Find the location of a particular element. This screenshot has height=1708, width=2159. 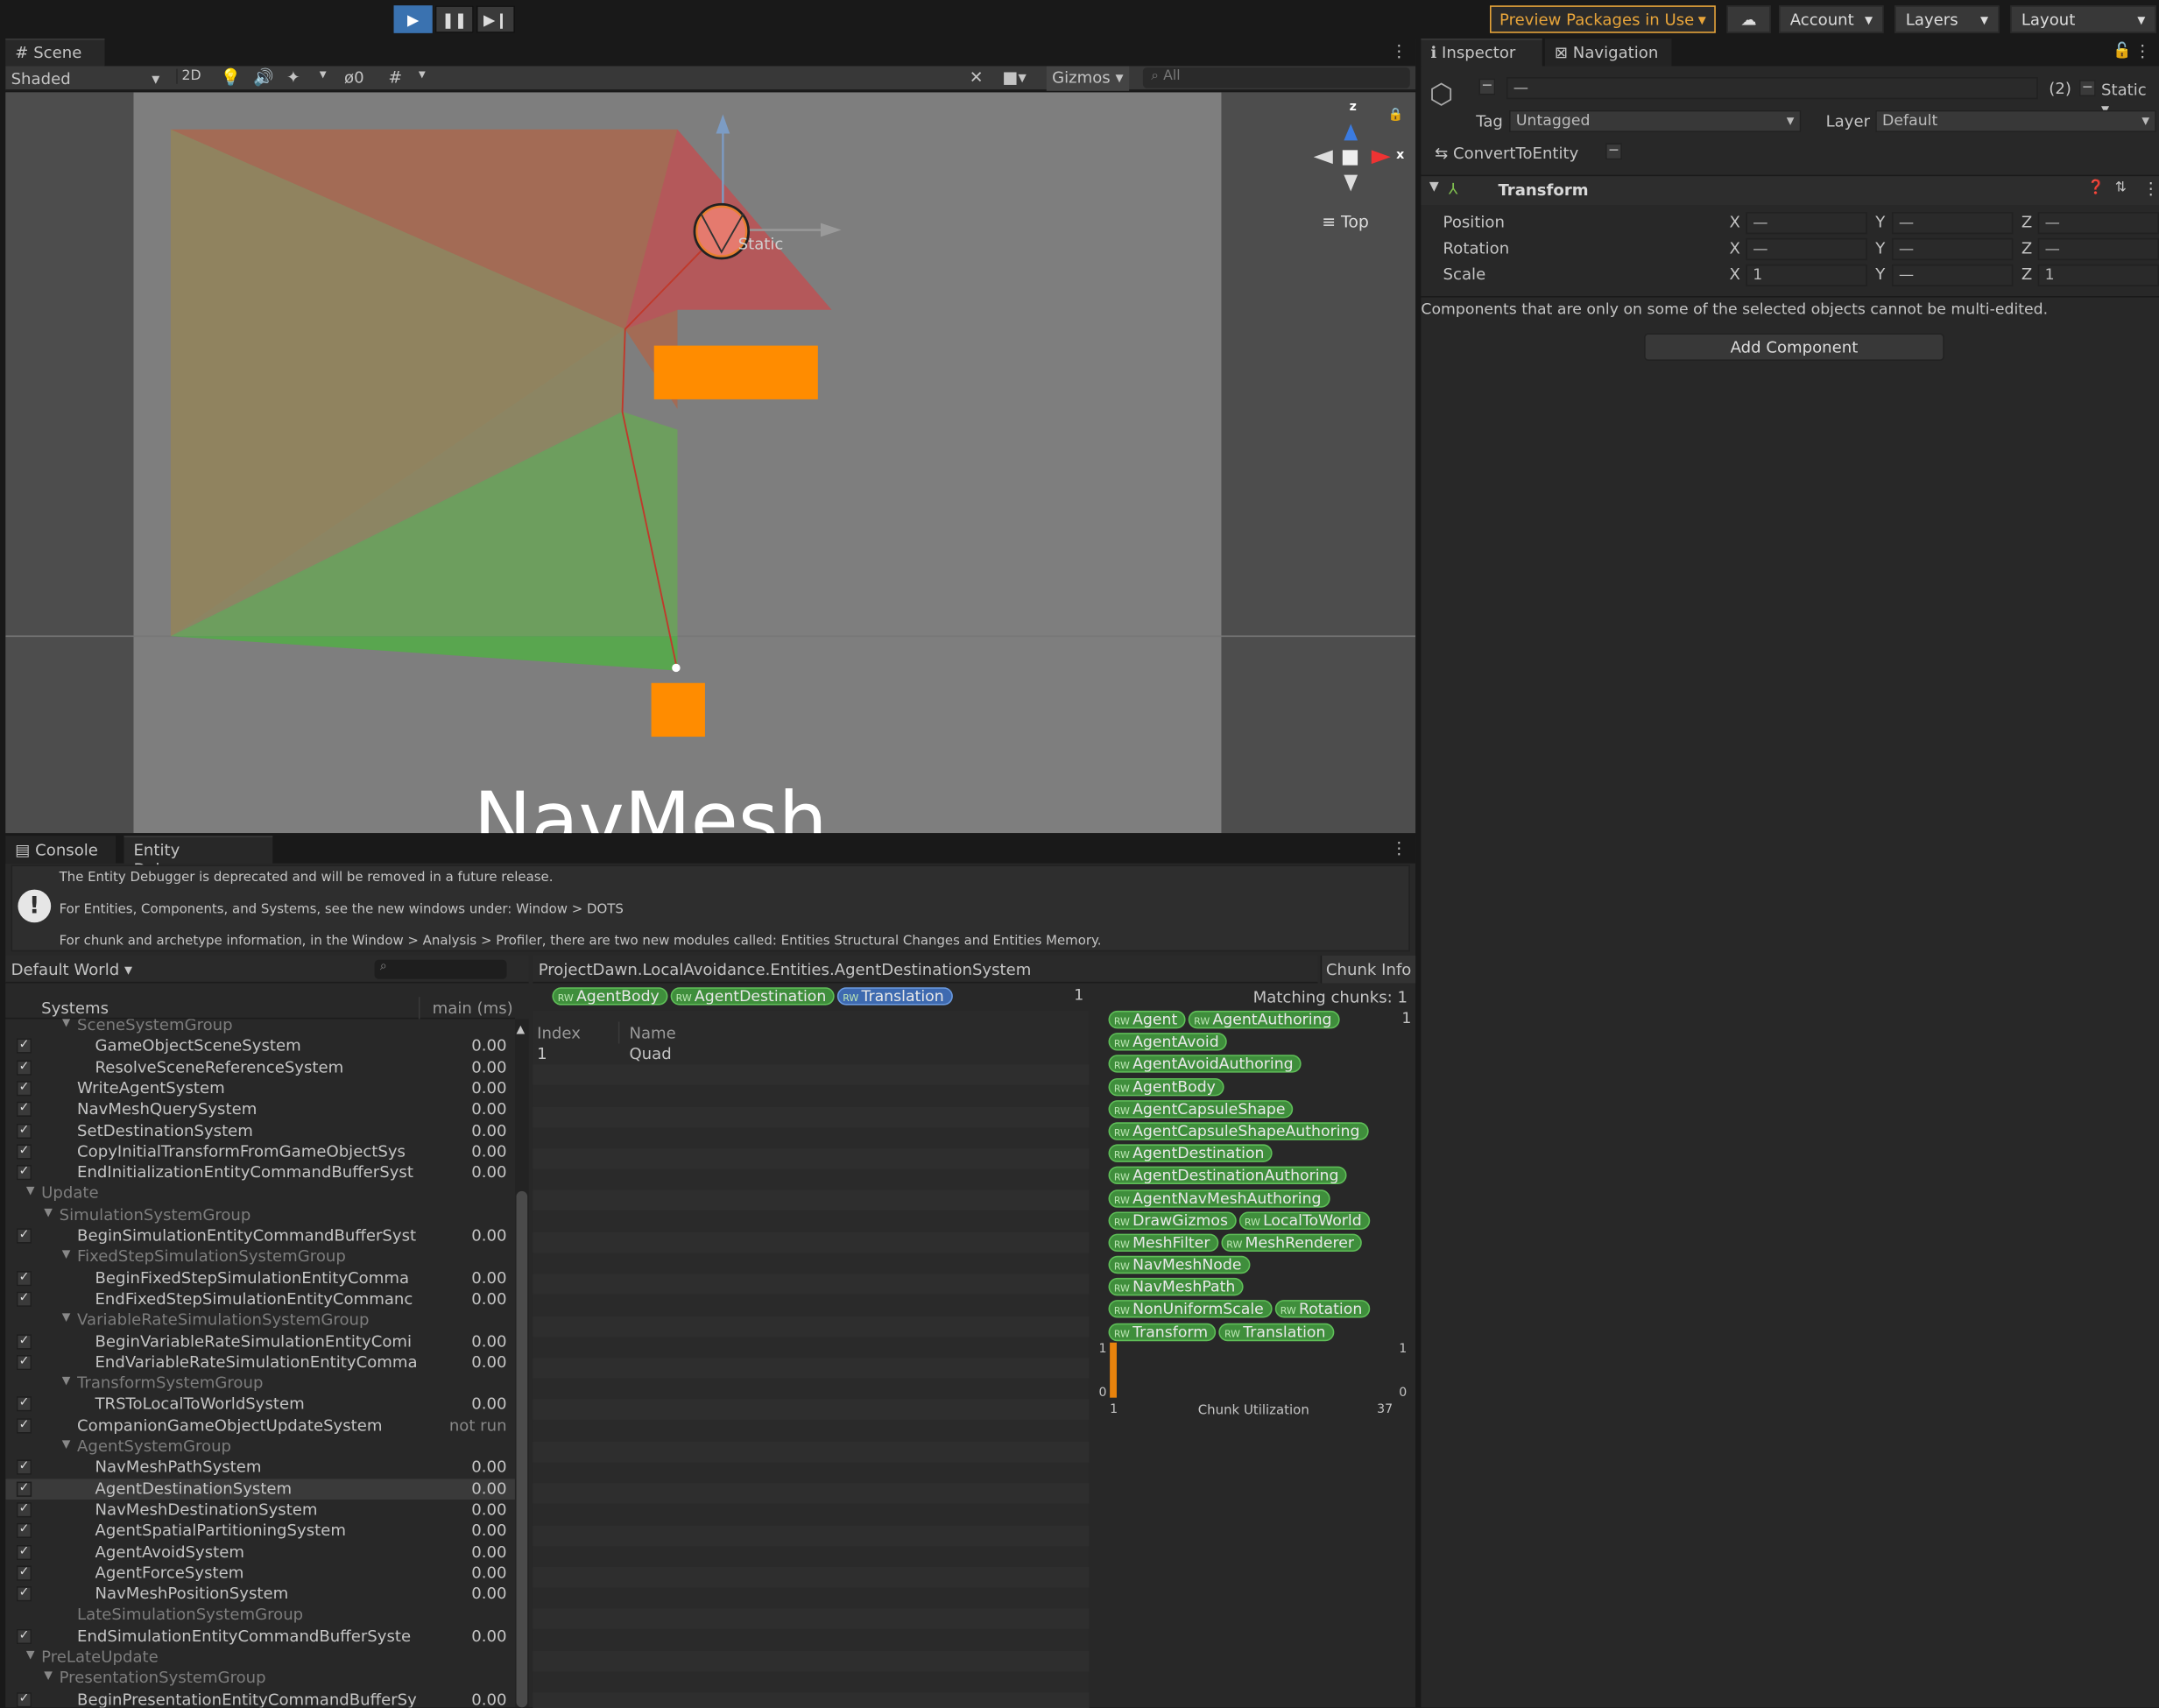

component-pill: RW AgentAuthoring is located at coordinates (1264, 1019).